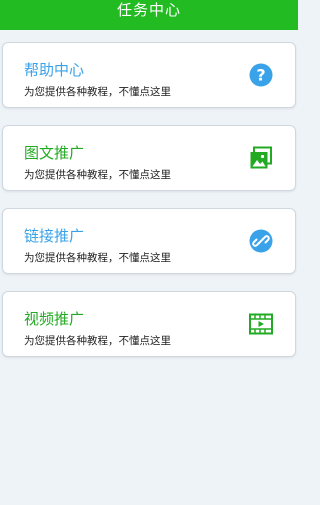 The width and height of the screenshot is (320, 505). What do you see at coordinates (261, 324) in the screenshot?
I see `video-icon` at bounding box center [261, 324].